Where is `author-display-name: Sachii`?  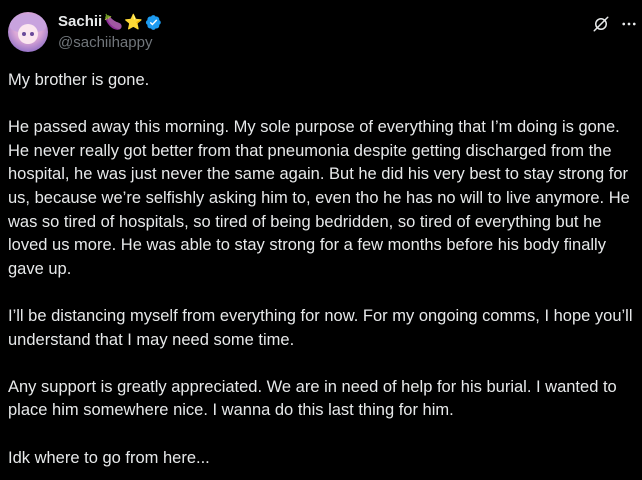 author-display-name: Sachii is located at coordinates (80, 22).